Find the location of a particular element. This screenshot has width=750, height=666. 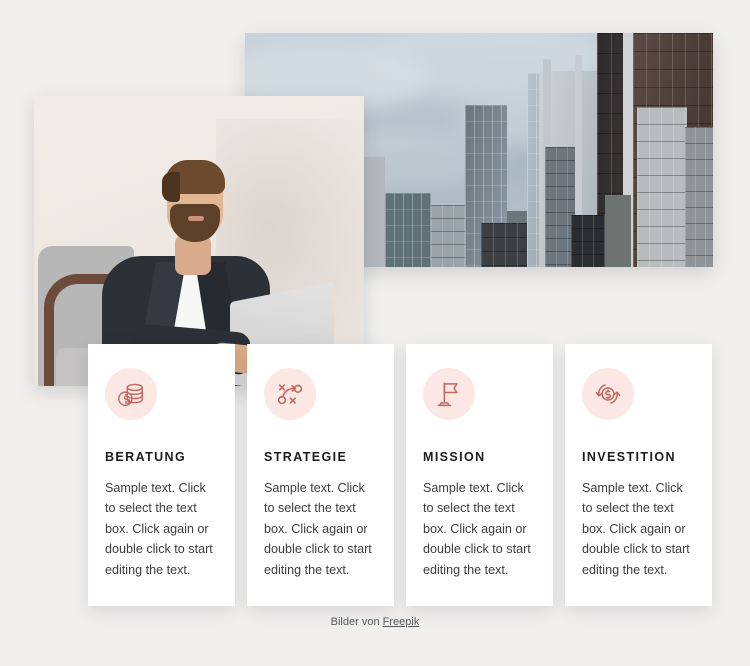

coins-stack-dollar-icon is located at coordinates (131, 394).